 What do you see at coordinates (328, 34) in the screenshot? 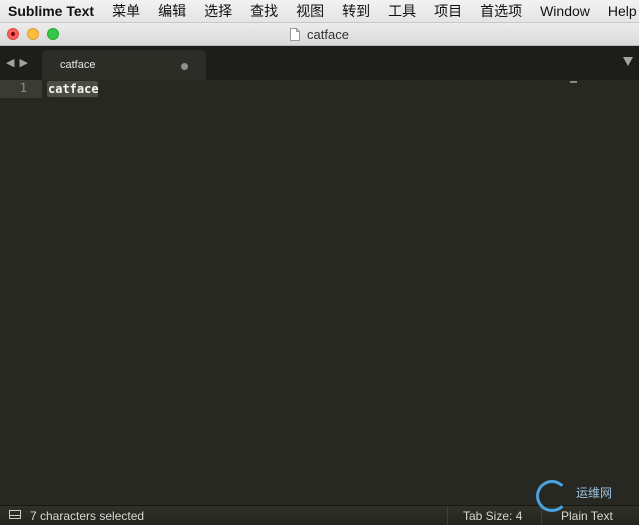
I see `window-title-text: catface` at bounding box center [328, 34].